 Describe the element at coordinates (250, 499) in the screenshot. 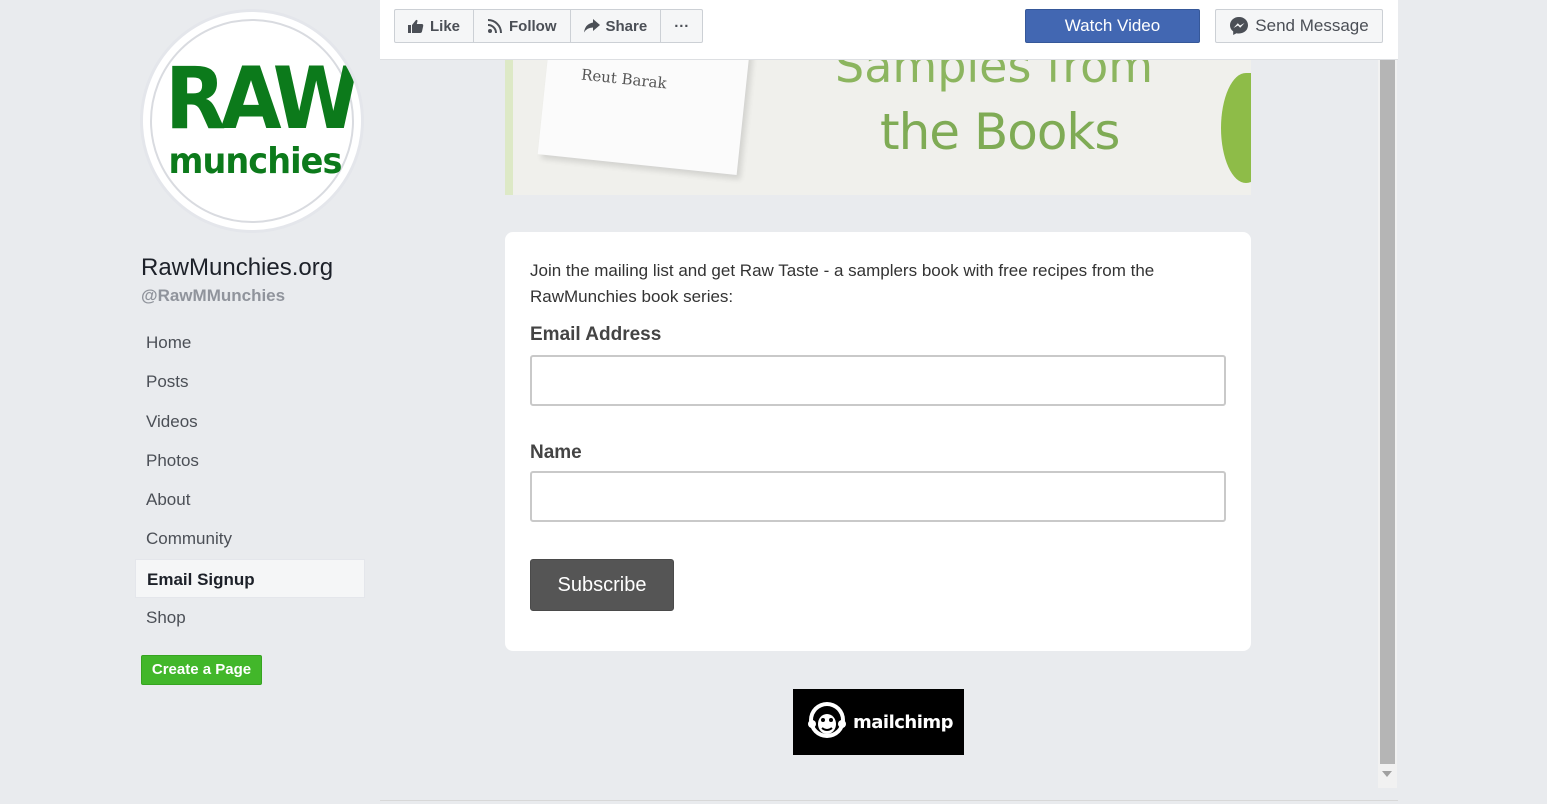

I see `nav-item-about: About` at that location.